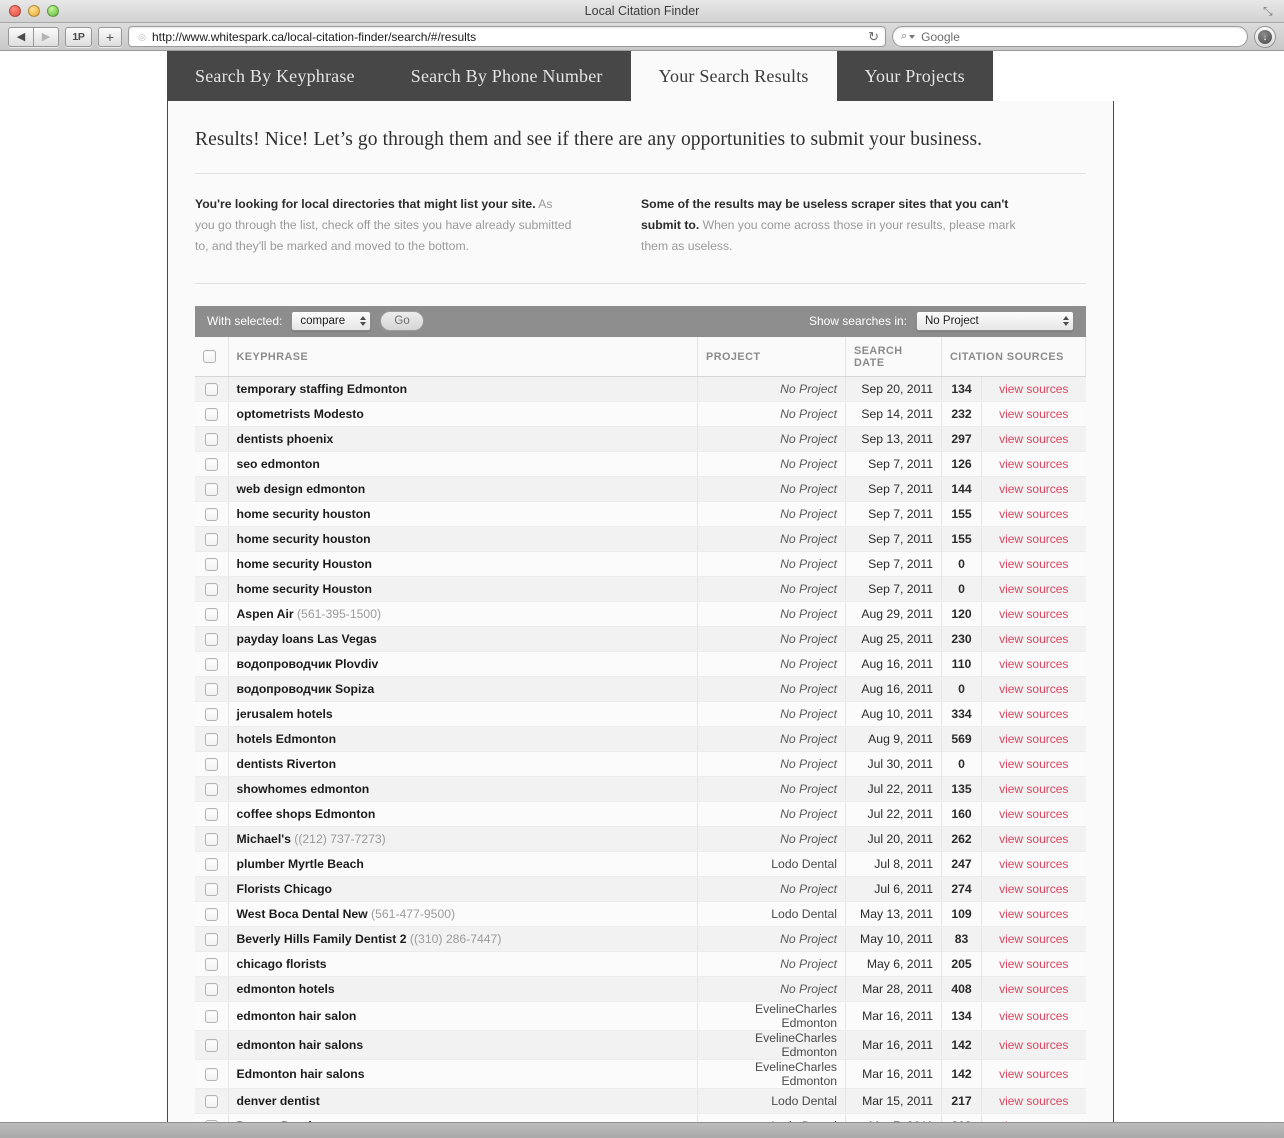  What do you see at coordinates (771, 356) in the screenshot?
I see `column-header-project: PROJECT` at bounding box center [771, 356].